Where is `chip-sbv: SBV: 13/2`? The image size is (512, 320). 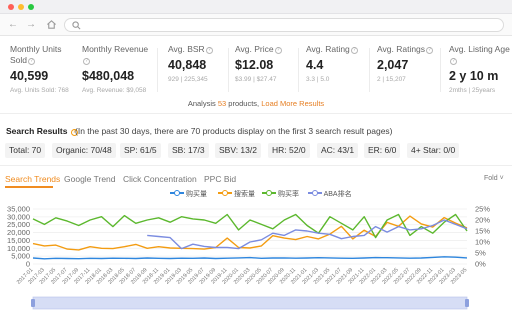 chip-sbv: SBV: 13/2 is located at coordinates (238, 150).